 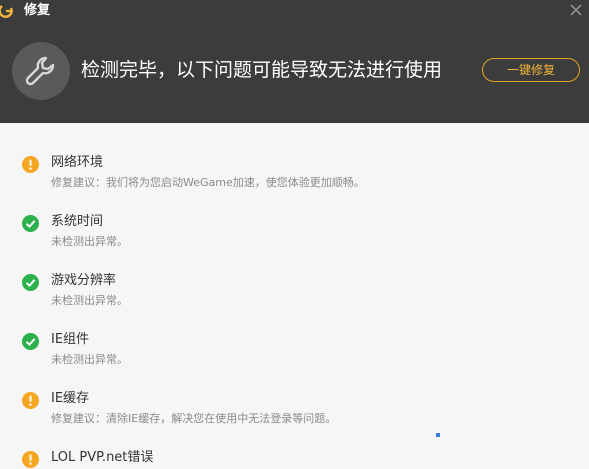 I want to click on item-title: IE组件, so click(x=70, y=339).